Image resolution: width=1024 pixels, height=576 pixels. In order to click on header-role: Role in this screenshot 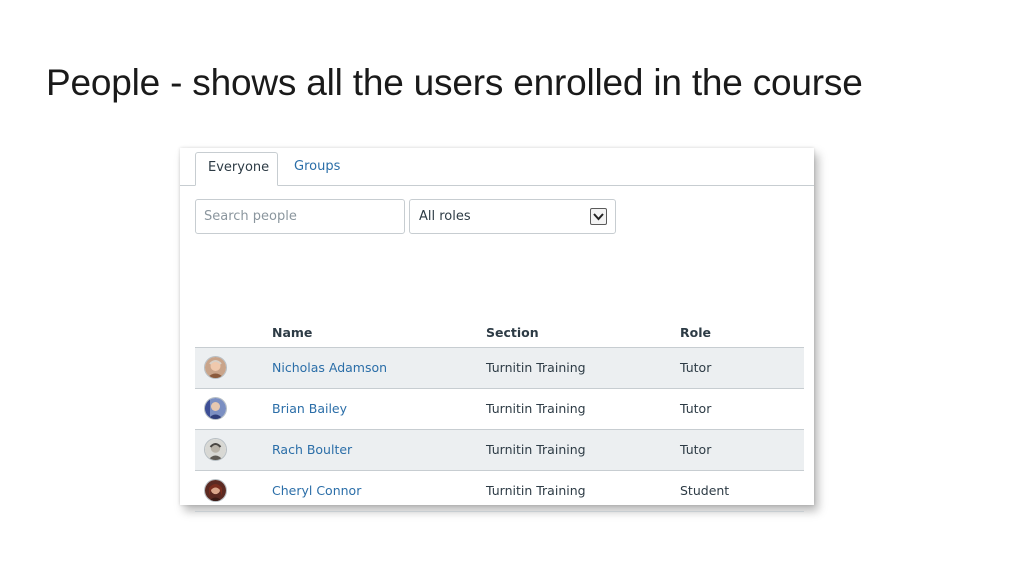, I will do `click(695, 332)`.